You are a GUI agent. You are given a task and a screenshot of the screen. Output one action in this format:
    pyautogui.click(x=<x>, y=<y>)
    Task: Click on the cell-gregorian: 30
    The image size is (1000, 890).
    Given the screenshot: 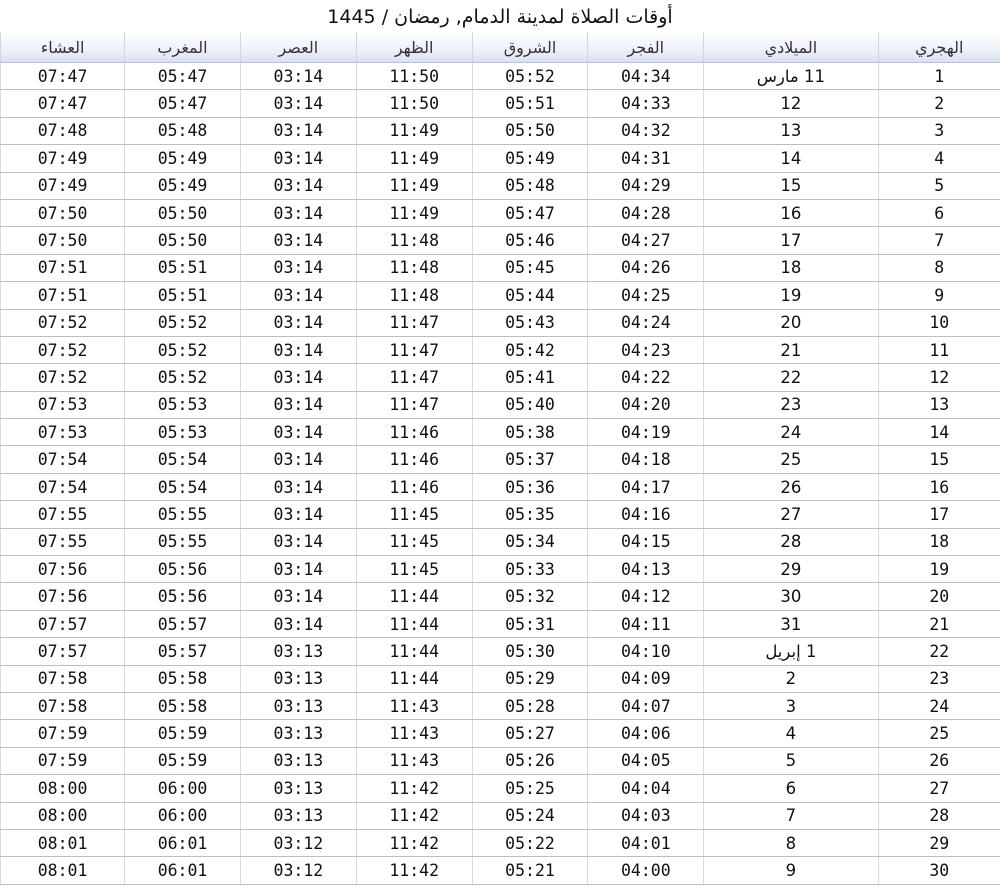 What is the action you would take?
    pyautogui.click(x=791, y=596)
    